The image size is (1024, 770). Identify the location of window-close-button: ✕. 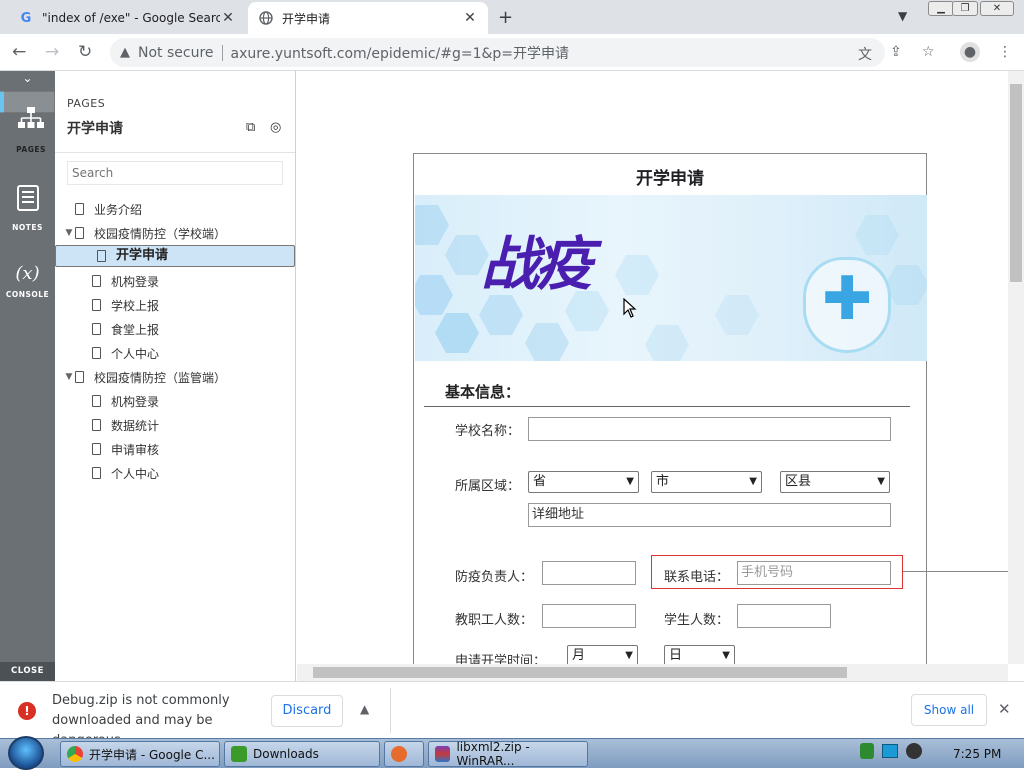
(997, 8).